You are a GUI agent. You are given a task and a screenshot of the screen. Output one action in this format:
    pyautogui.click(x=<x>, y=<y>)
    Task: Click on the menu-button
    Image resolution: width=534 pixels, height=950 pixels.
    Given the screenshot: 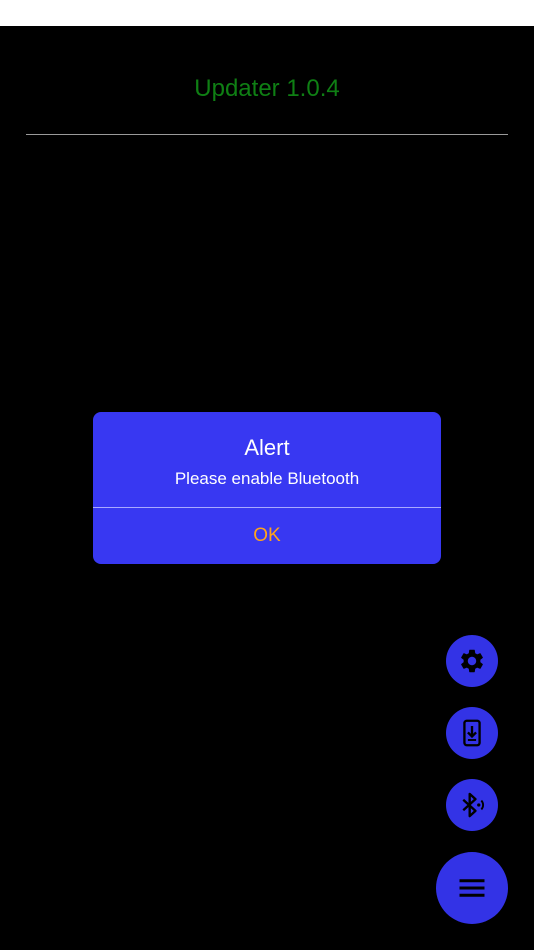 What is the action you would take?
    pyautogui.click(x=472, y=888)
    